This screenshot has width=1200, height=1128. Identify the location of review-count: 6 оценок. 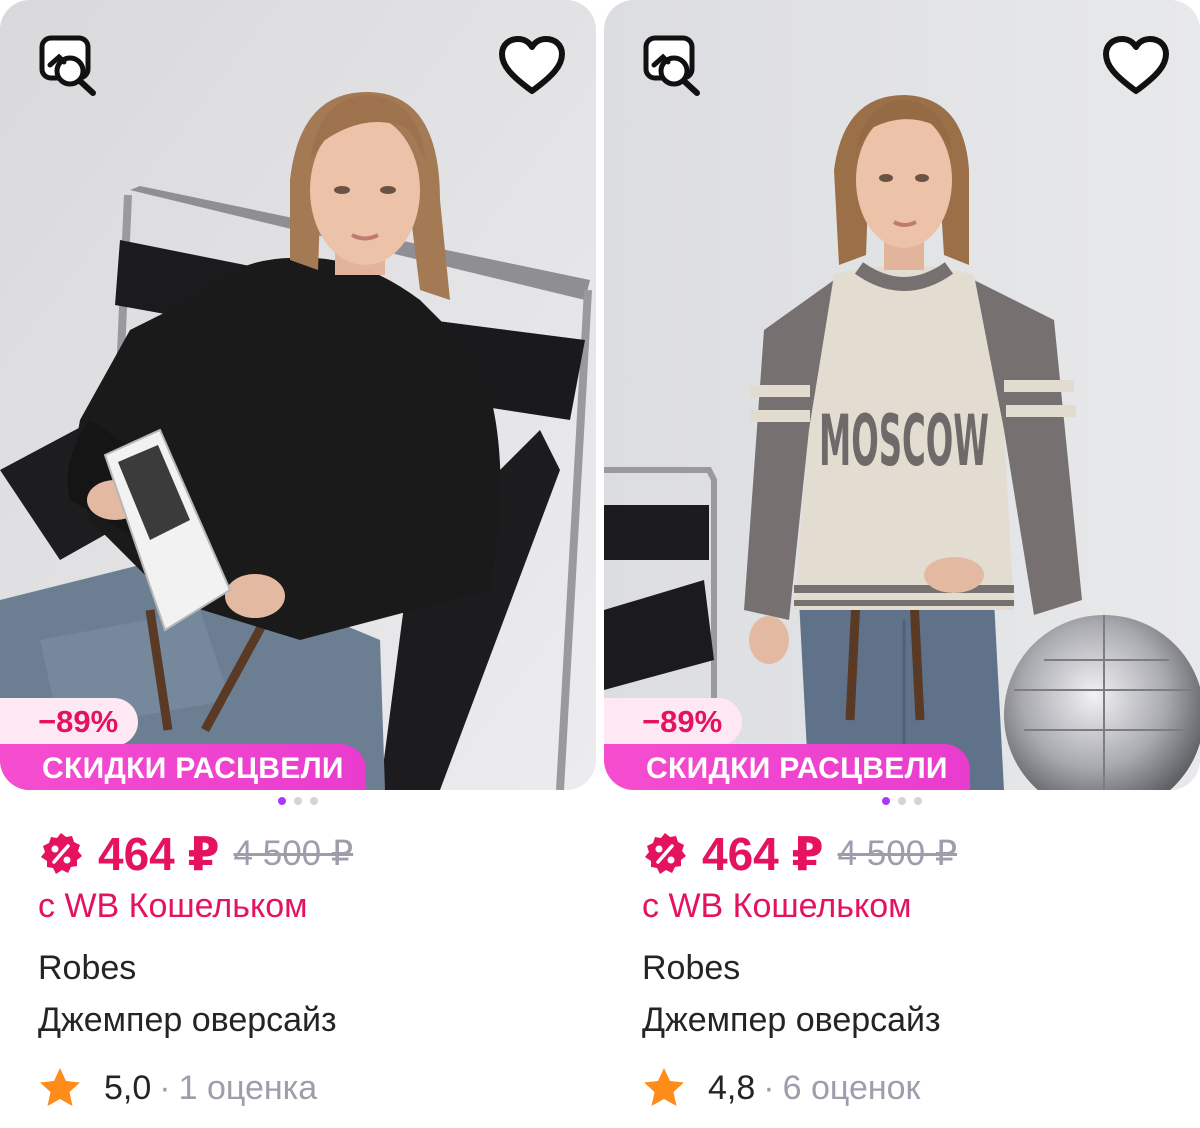
(852, 1088).